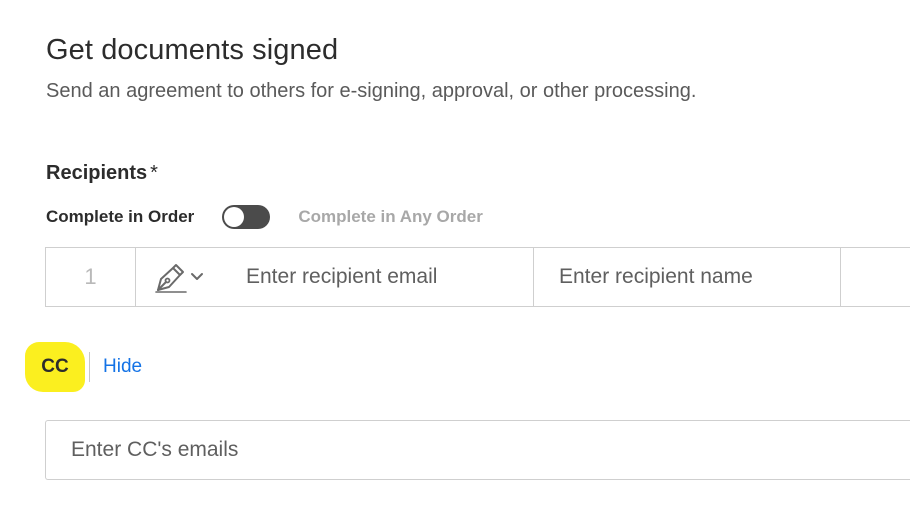  Describe the element at coordinates (97, 173) in the screenshot. I see `recipients-label-text: Recipients` at that location.